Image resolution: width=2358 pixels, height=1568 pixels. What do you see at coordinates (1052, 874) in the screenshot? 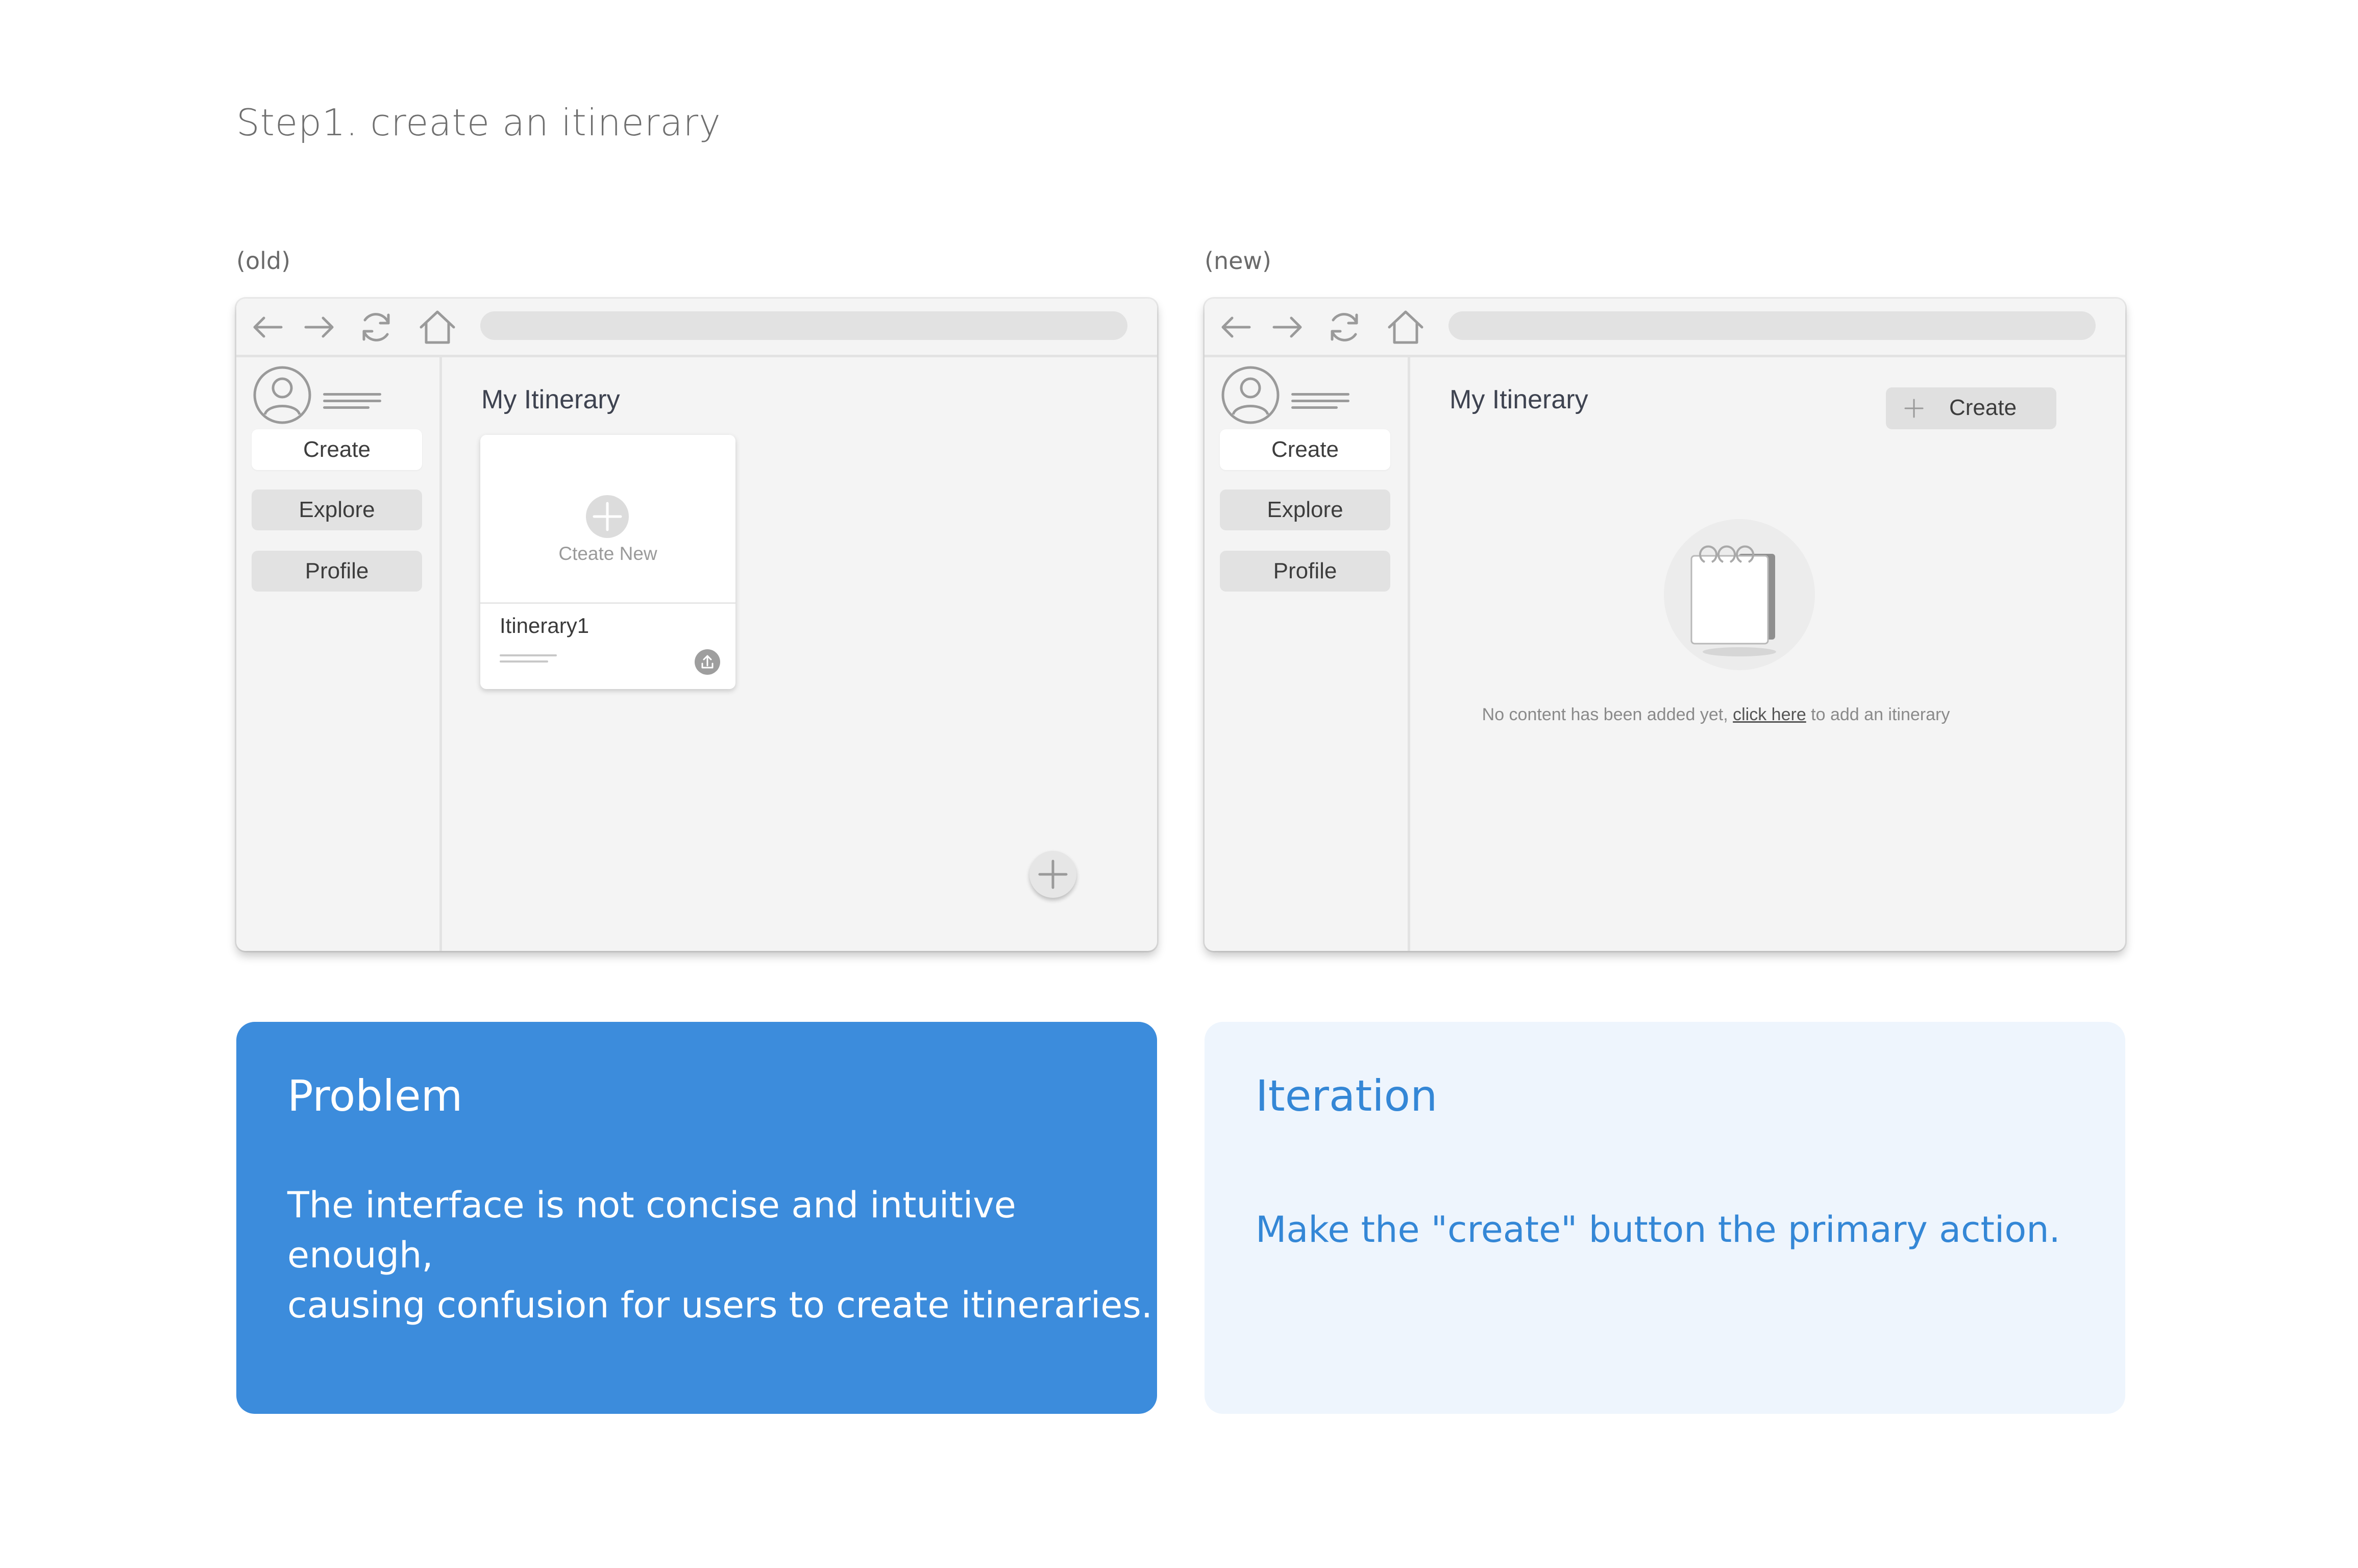
I see `floating-add-button` at bounding box center [1052, 874].